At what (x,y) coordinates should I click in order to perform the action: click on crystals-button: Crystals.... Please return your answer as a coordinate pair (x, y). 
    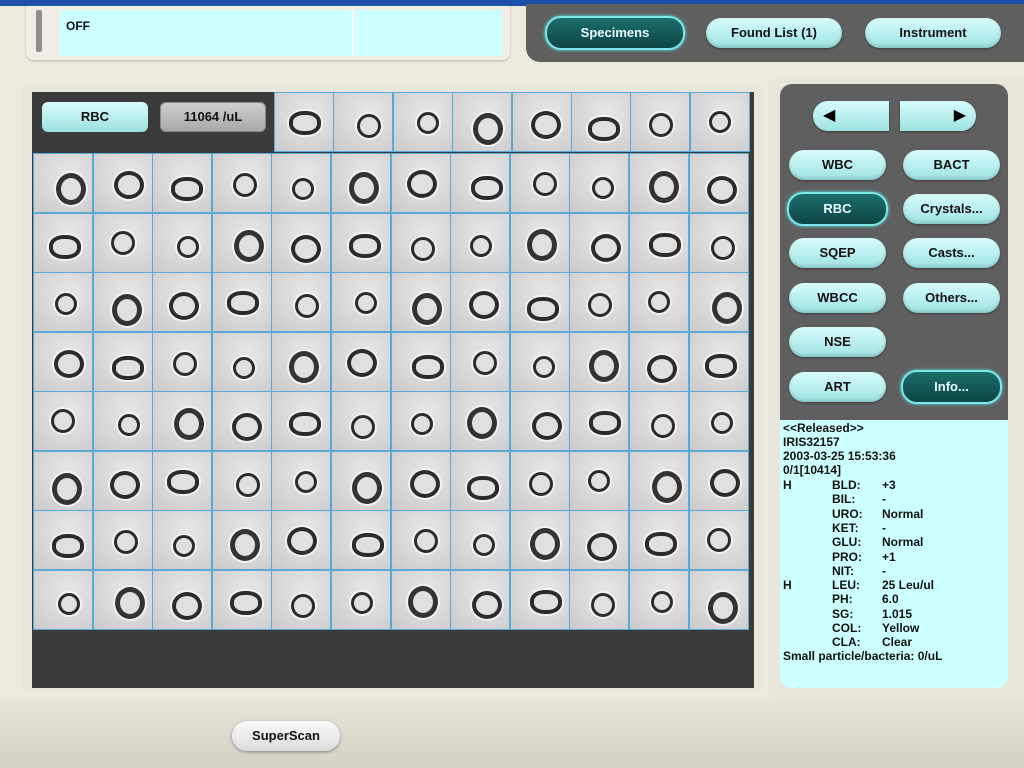
    Looking at the image, I should click on (951, 209).